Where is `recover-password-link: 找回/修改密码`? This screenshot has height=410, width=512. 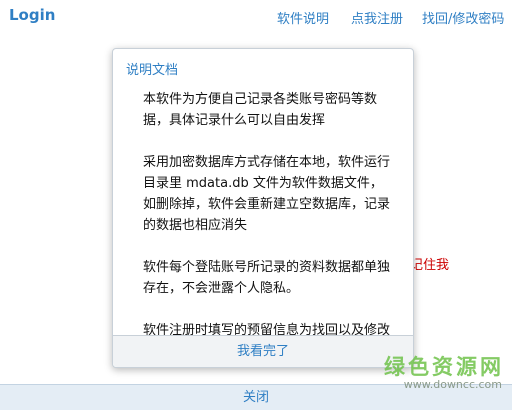
recover-password-link: 找回/修改密码 is located at coordinates (463, 17).